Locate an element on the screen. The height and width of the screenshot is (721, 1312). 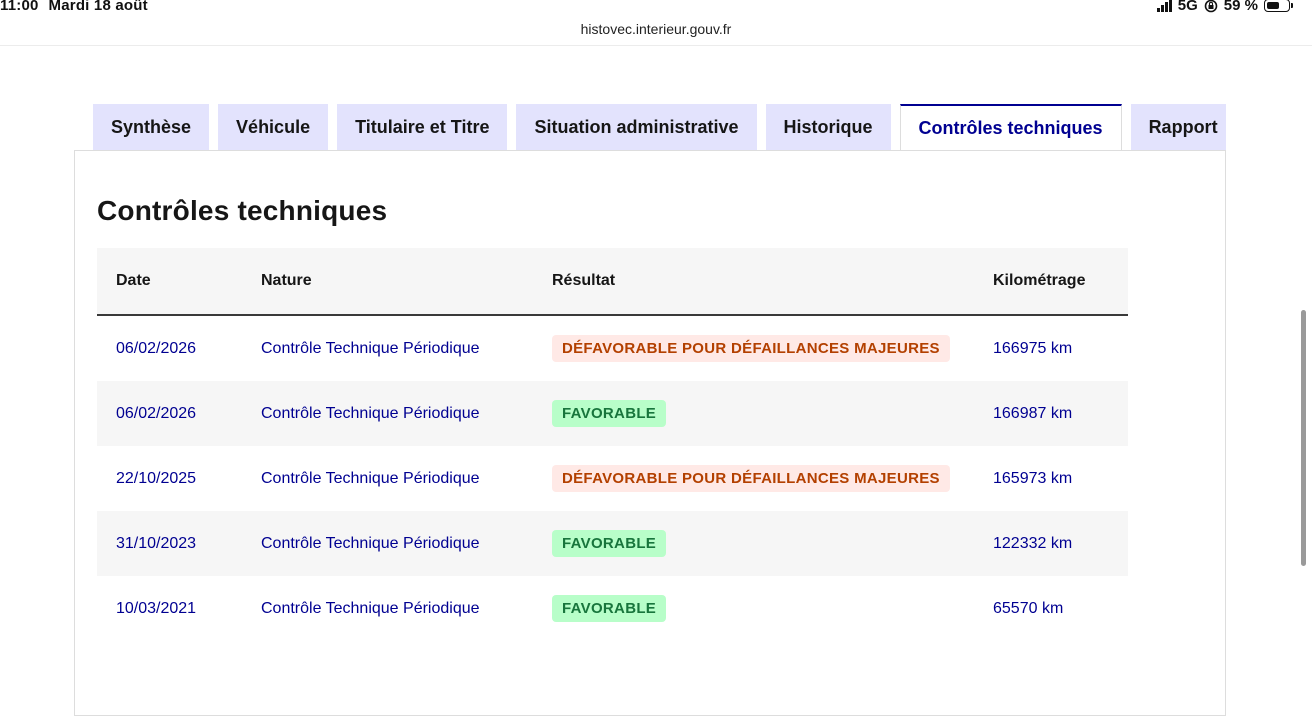
cellular-signal-icon is located at coordinates (1164, 6).